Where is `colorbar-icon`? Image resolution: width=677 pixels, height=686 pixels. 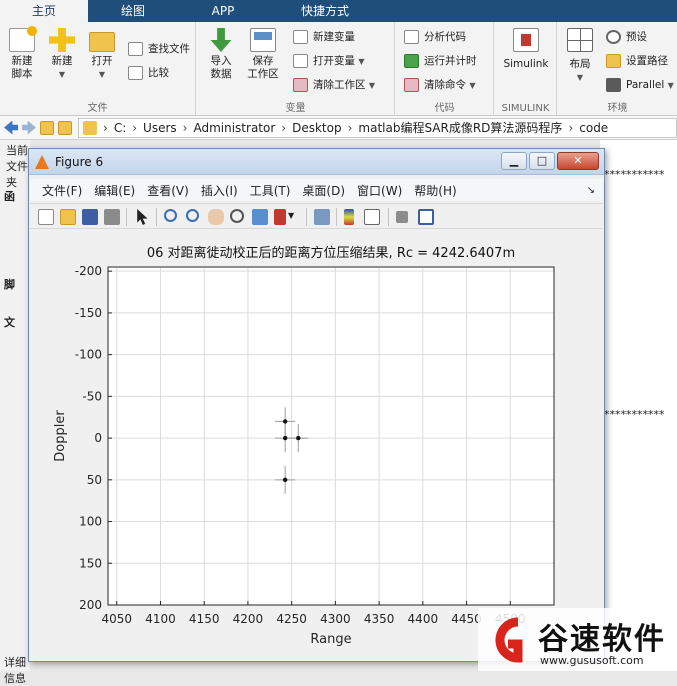
colorbar-icon is located at coordinates (349, 217).